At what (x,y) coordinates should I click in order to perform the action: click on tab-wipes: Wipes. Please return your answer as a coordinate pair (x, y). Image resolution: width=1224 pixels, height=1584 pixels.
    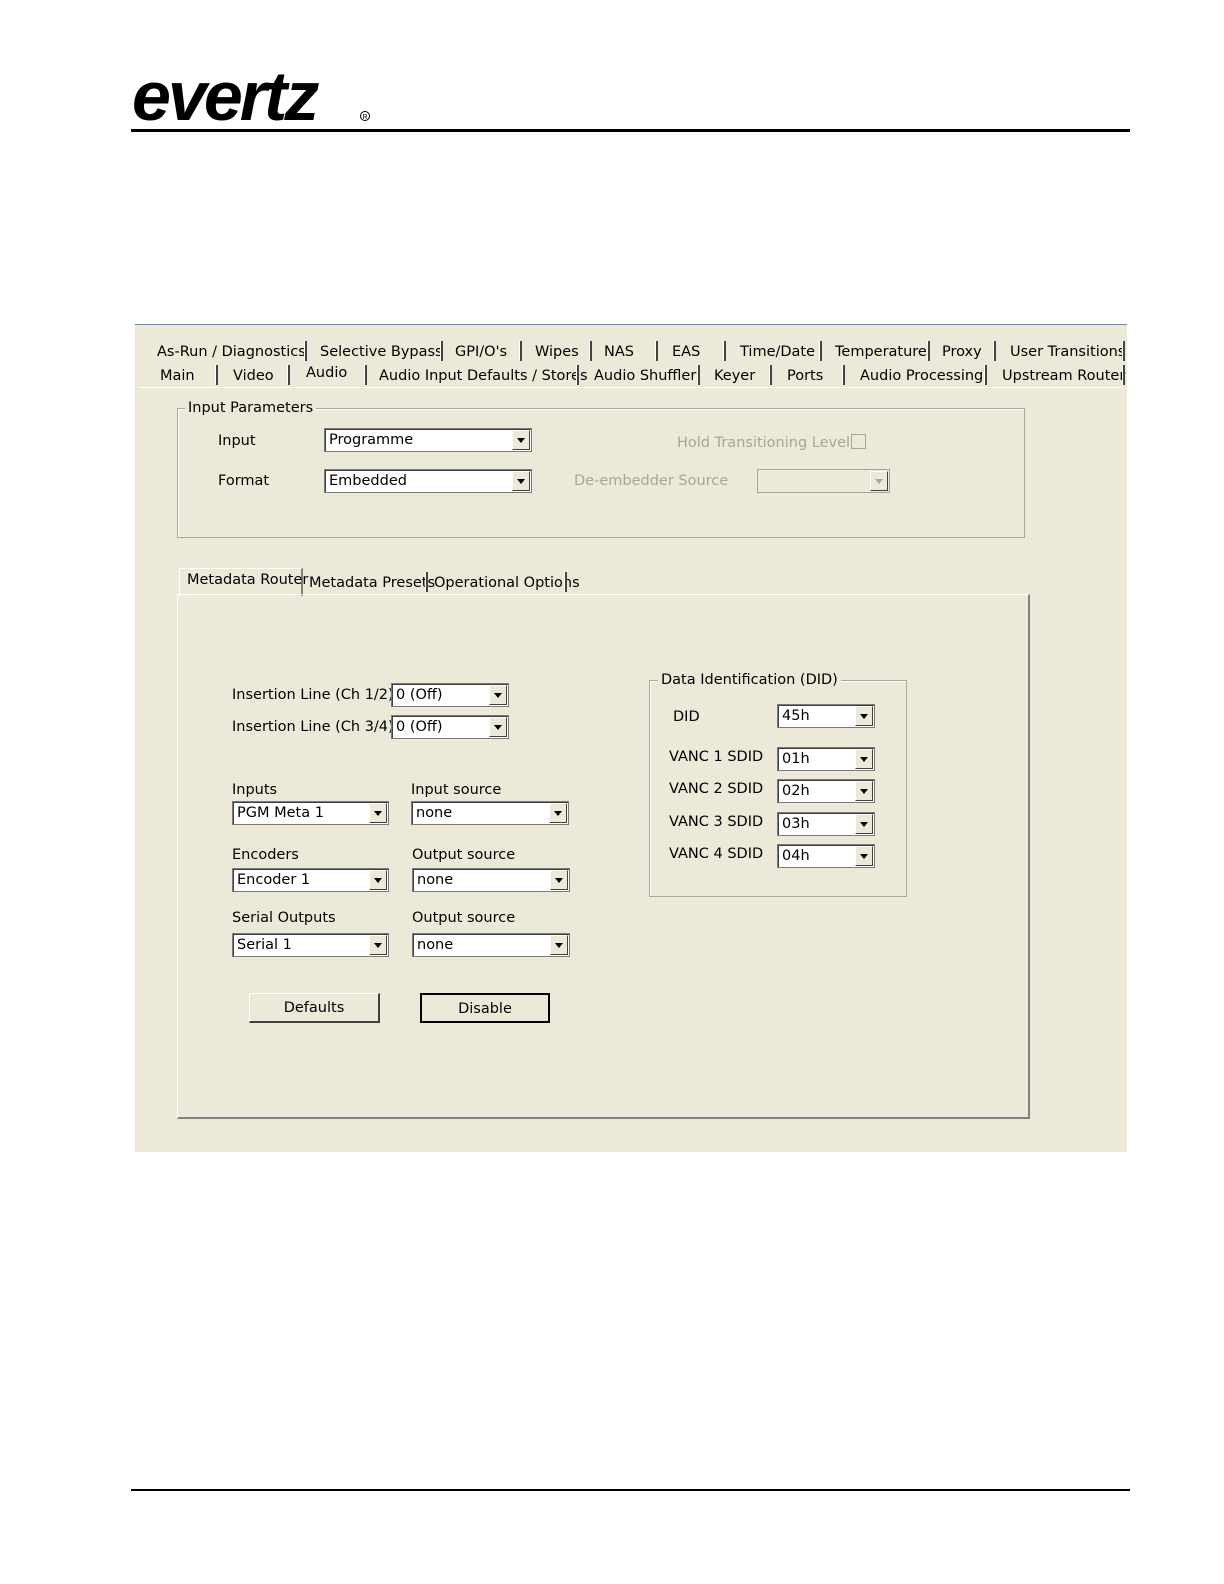
    Looking at the image, I should click on (557, 352).